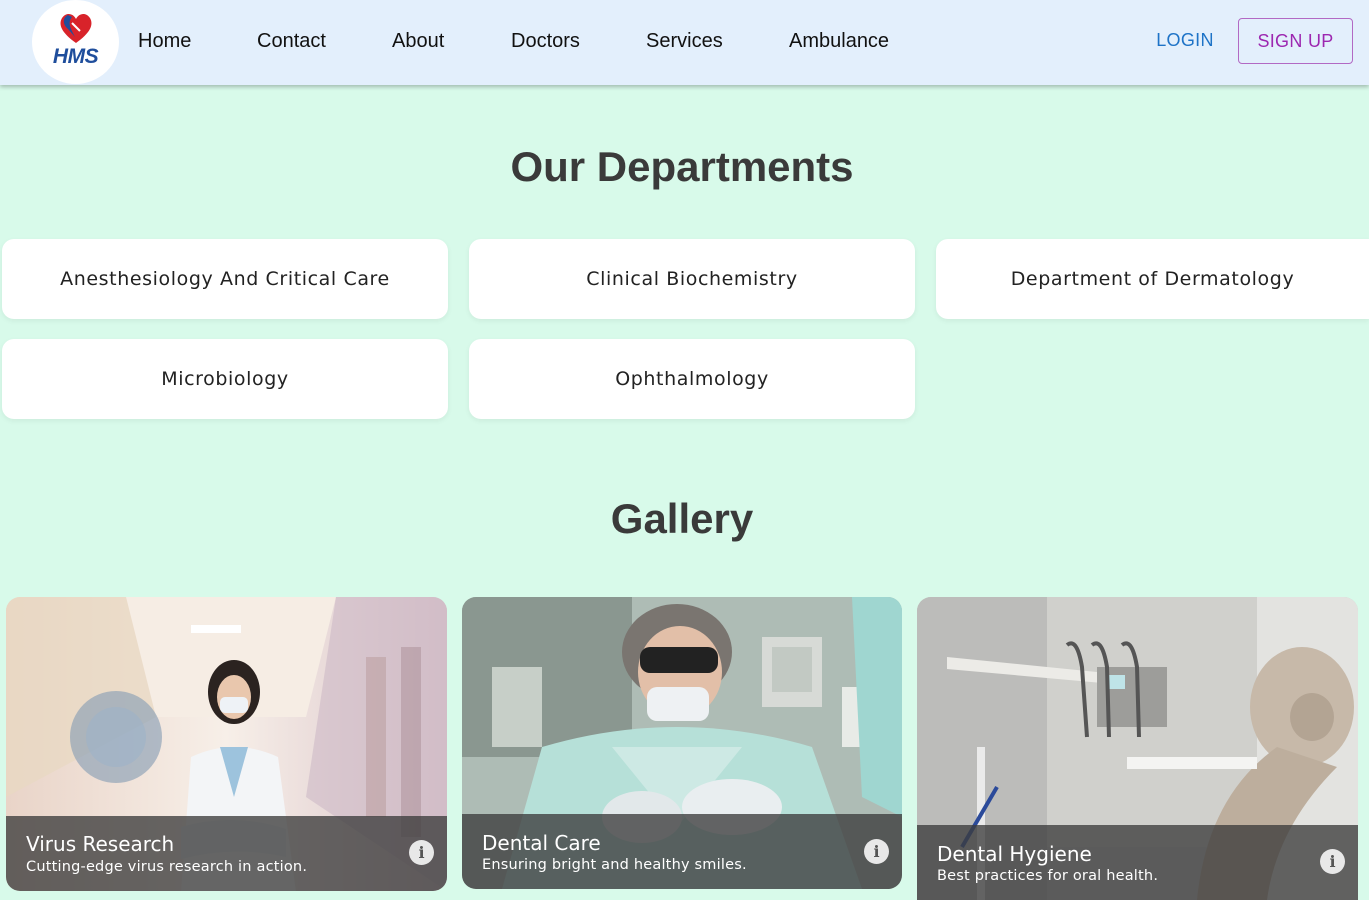 The height and width of the screenshot is (900, 1369). Describe the element at coordinates (1048, 876) in the screenshot. I see `gallery-card-subtitle: Best practices for oral health.` at that location.